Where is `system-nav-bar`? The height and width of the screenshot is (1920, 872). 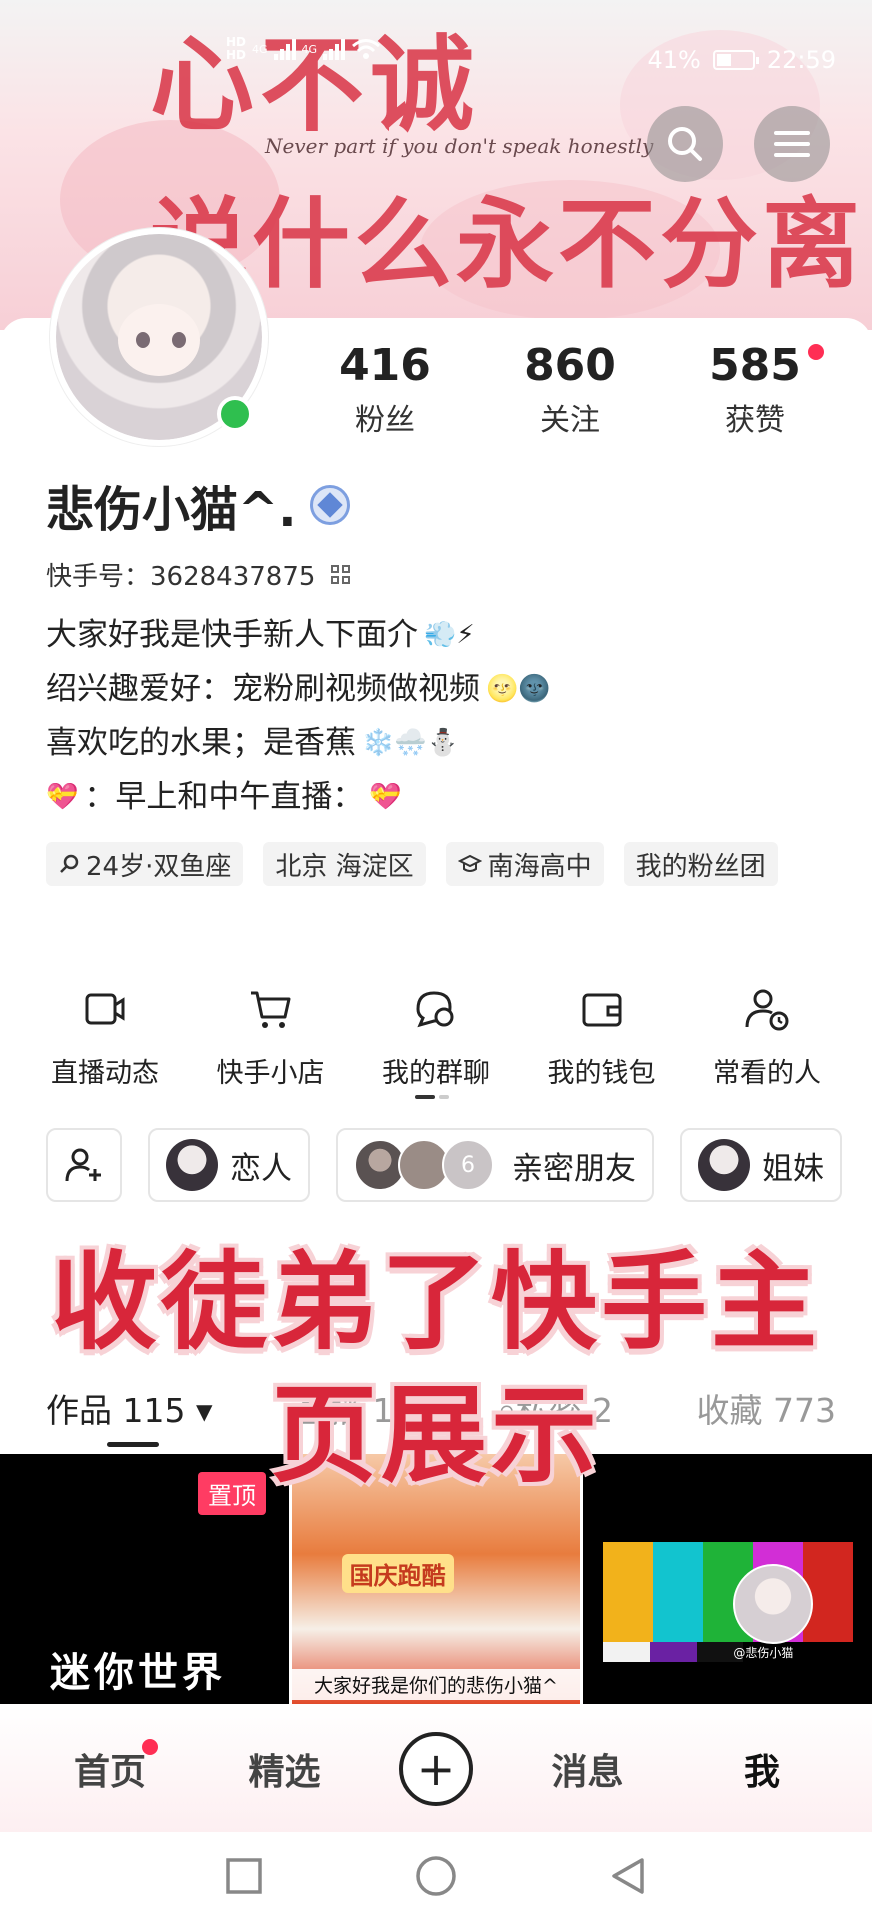 system-nav-bar is located at coordinates (436, 1876).